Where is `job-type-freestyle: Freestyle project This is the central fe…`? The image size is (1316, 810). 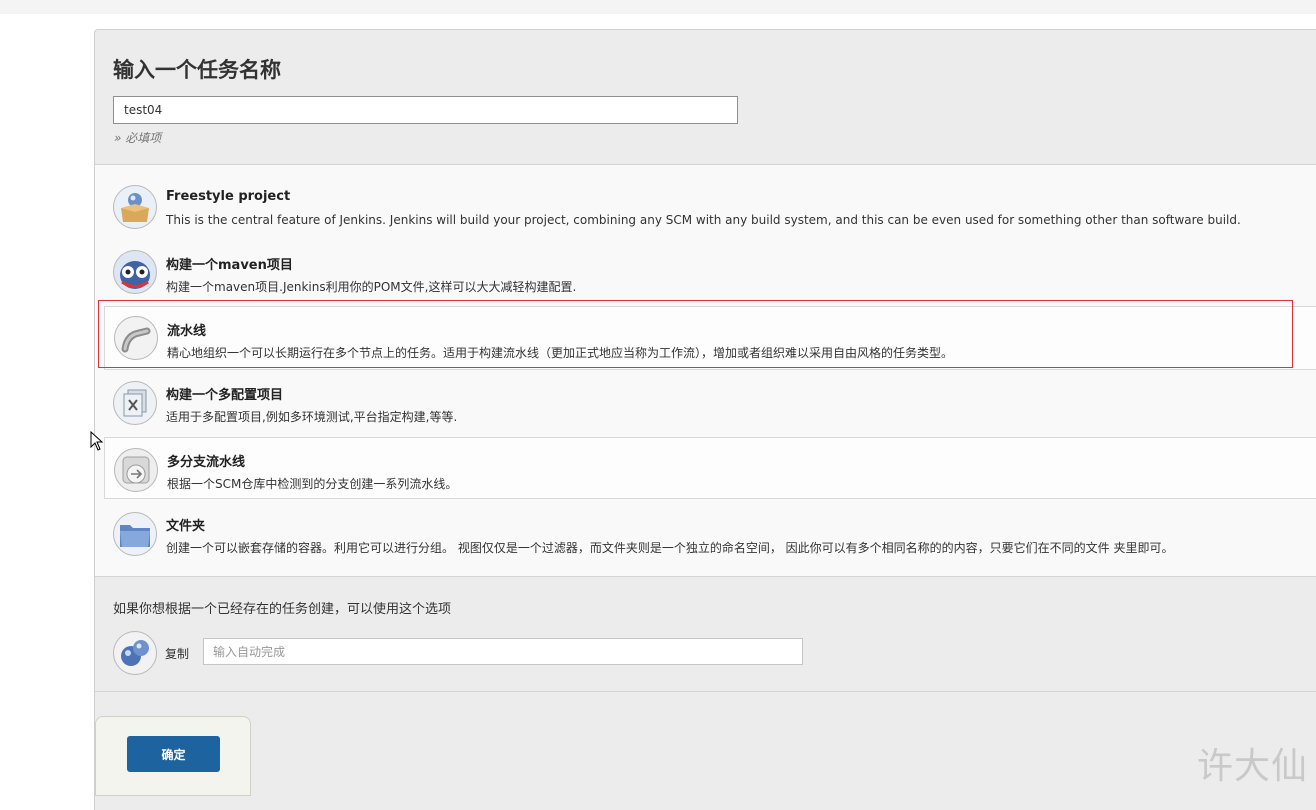
job-type-freestyle: Freestyle project This is the central fe… is located at coordinates (710, 208).